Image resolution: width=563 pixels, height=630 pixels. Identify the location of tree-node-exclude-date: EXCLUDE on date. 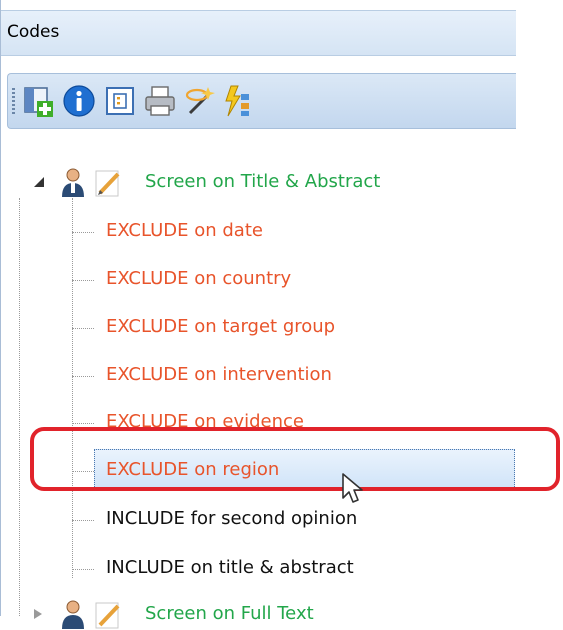
(184, 230).